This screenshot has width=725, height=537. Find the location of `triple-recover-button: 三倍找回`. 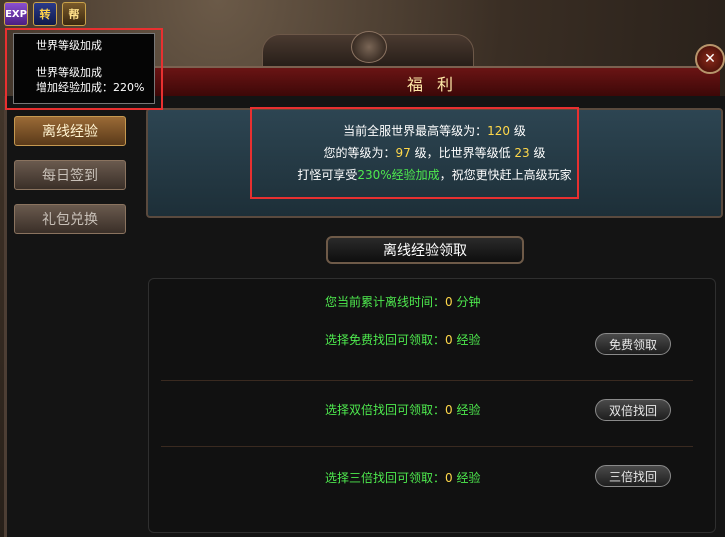

triple-recover-button: 三倍找回 is located at coordinates (633, 476).